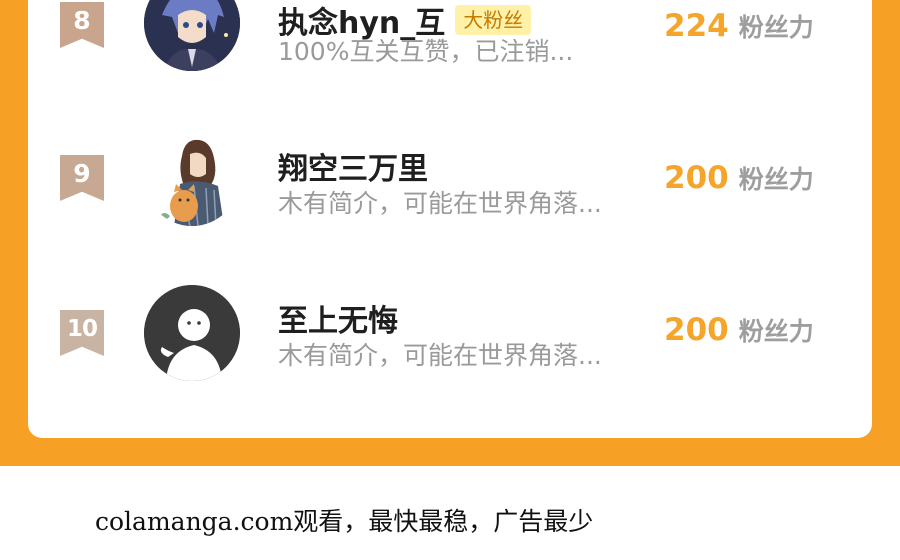  Describe the element at coordinates (82, 178) in the screenshot. I see `rank-badge: 9` at that location.